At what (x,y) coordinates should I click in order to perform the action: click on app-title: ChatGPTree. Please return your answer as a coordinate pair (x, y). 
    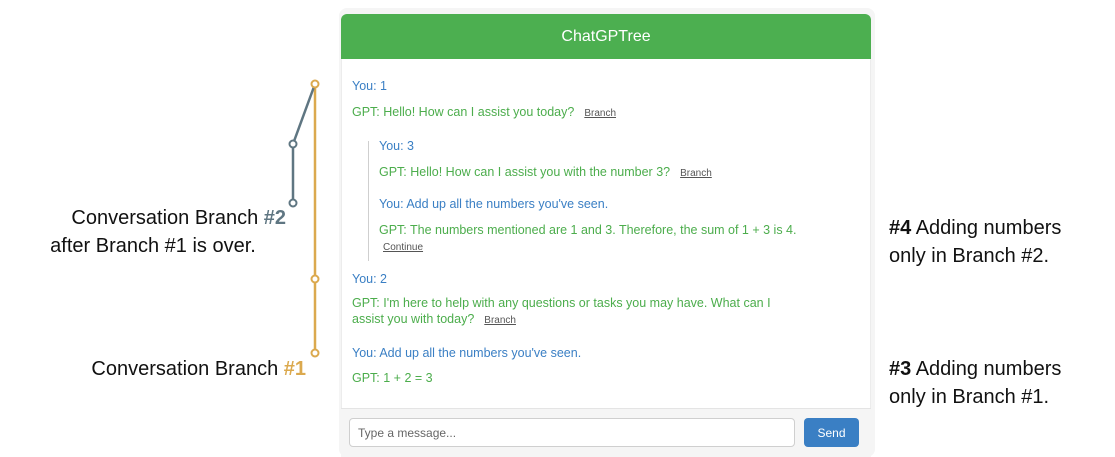
    Looking at the image, I should click on (606, 36).